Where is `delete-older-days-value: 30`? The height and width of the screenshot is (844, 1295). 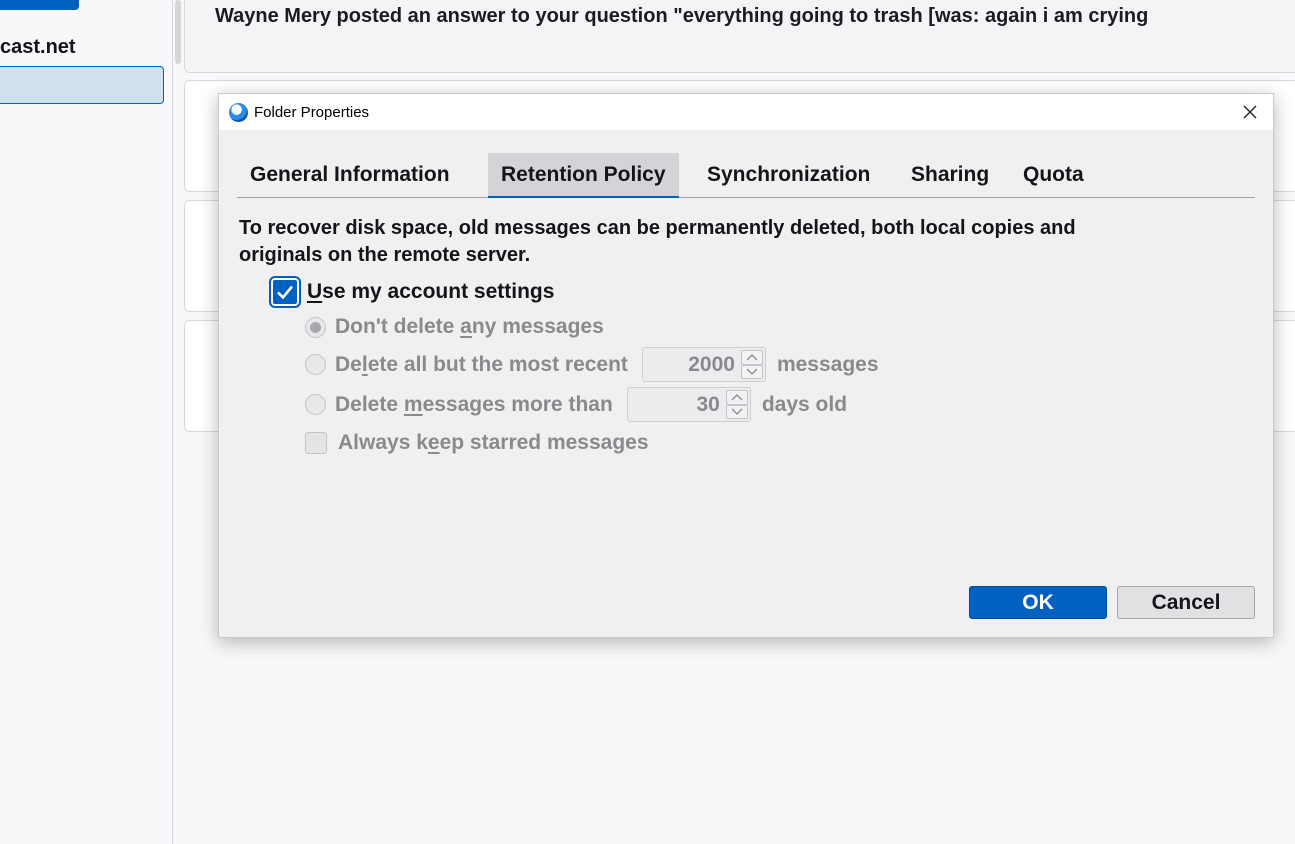 delete-older-days-value: 30 is located at coordinates (708, 404).